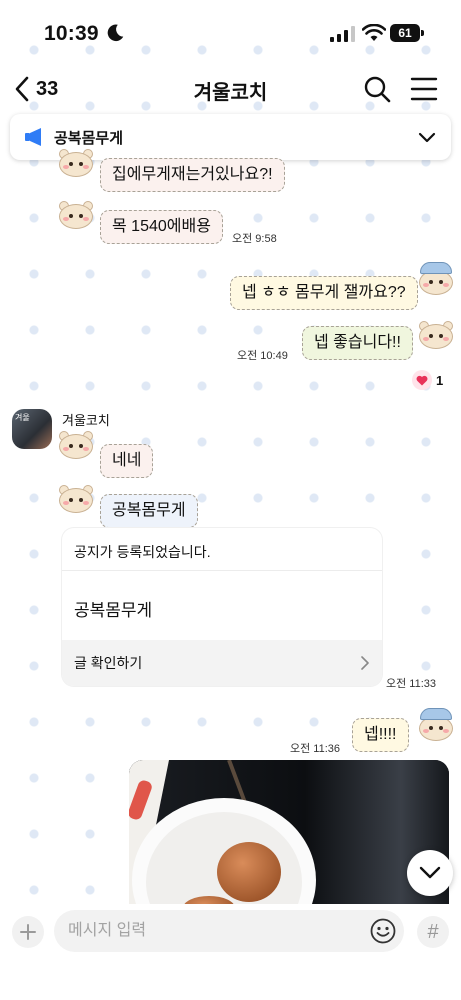 This screenshot has width=461, height=1000. What do you see at coordinates (254, 239) in the screenshot?
I see `message-time: 오전 9:58` at bounding box center [254, 239].